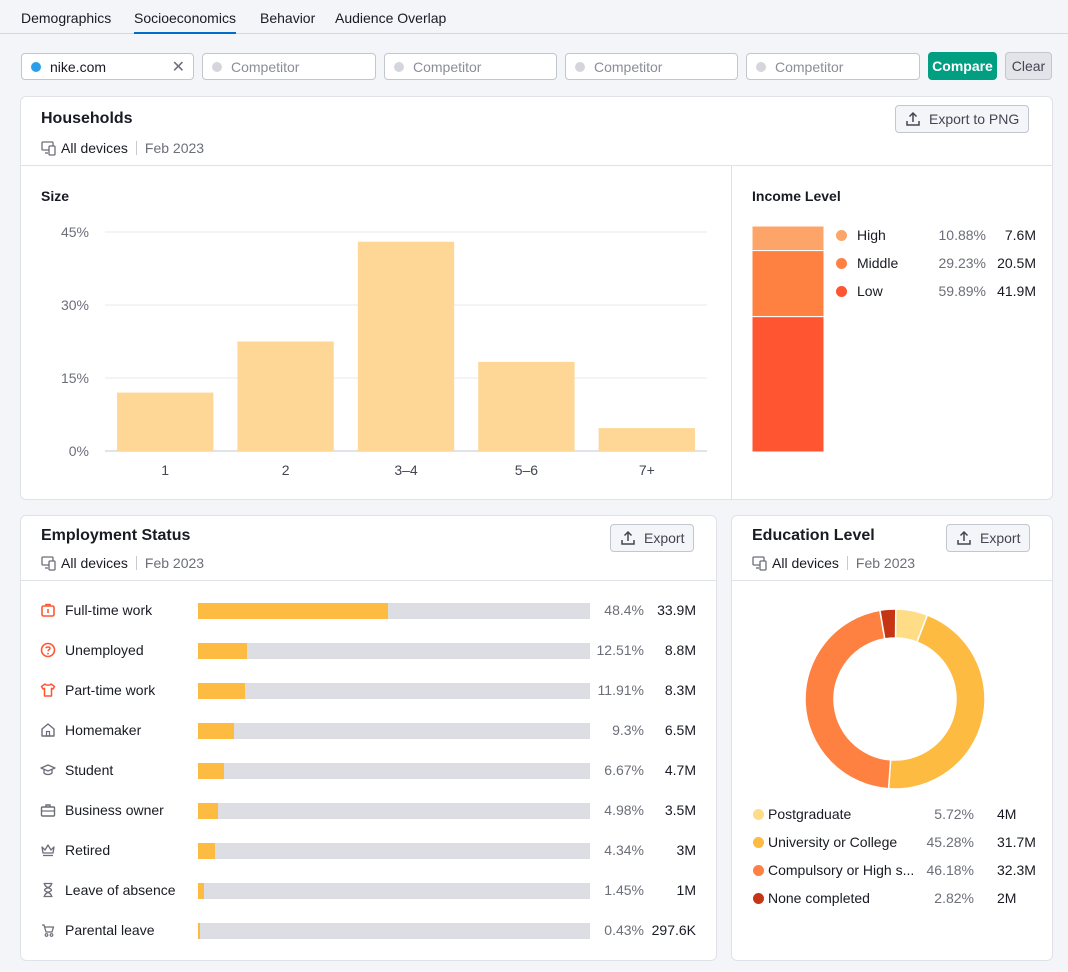 Image resolution: width=1068 pixels, height=972 pixels. I want to click on graduation-cap-icon, so click(48, 770).